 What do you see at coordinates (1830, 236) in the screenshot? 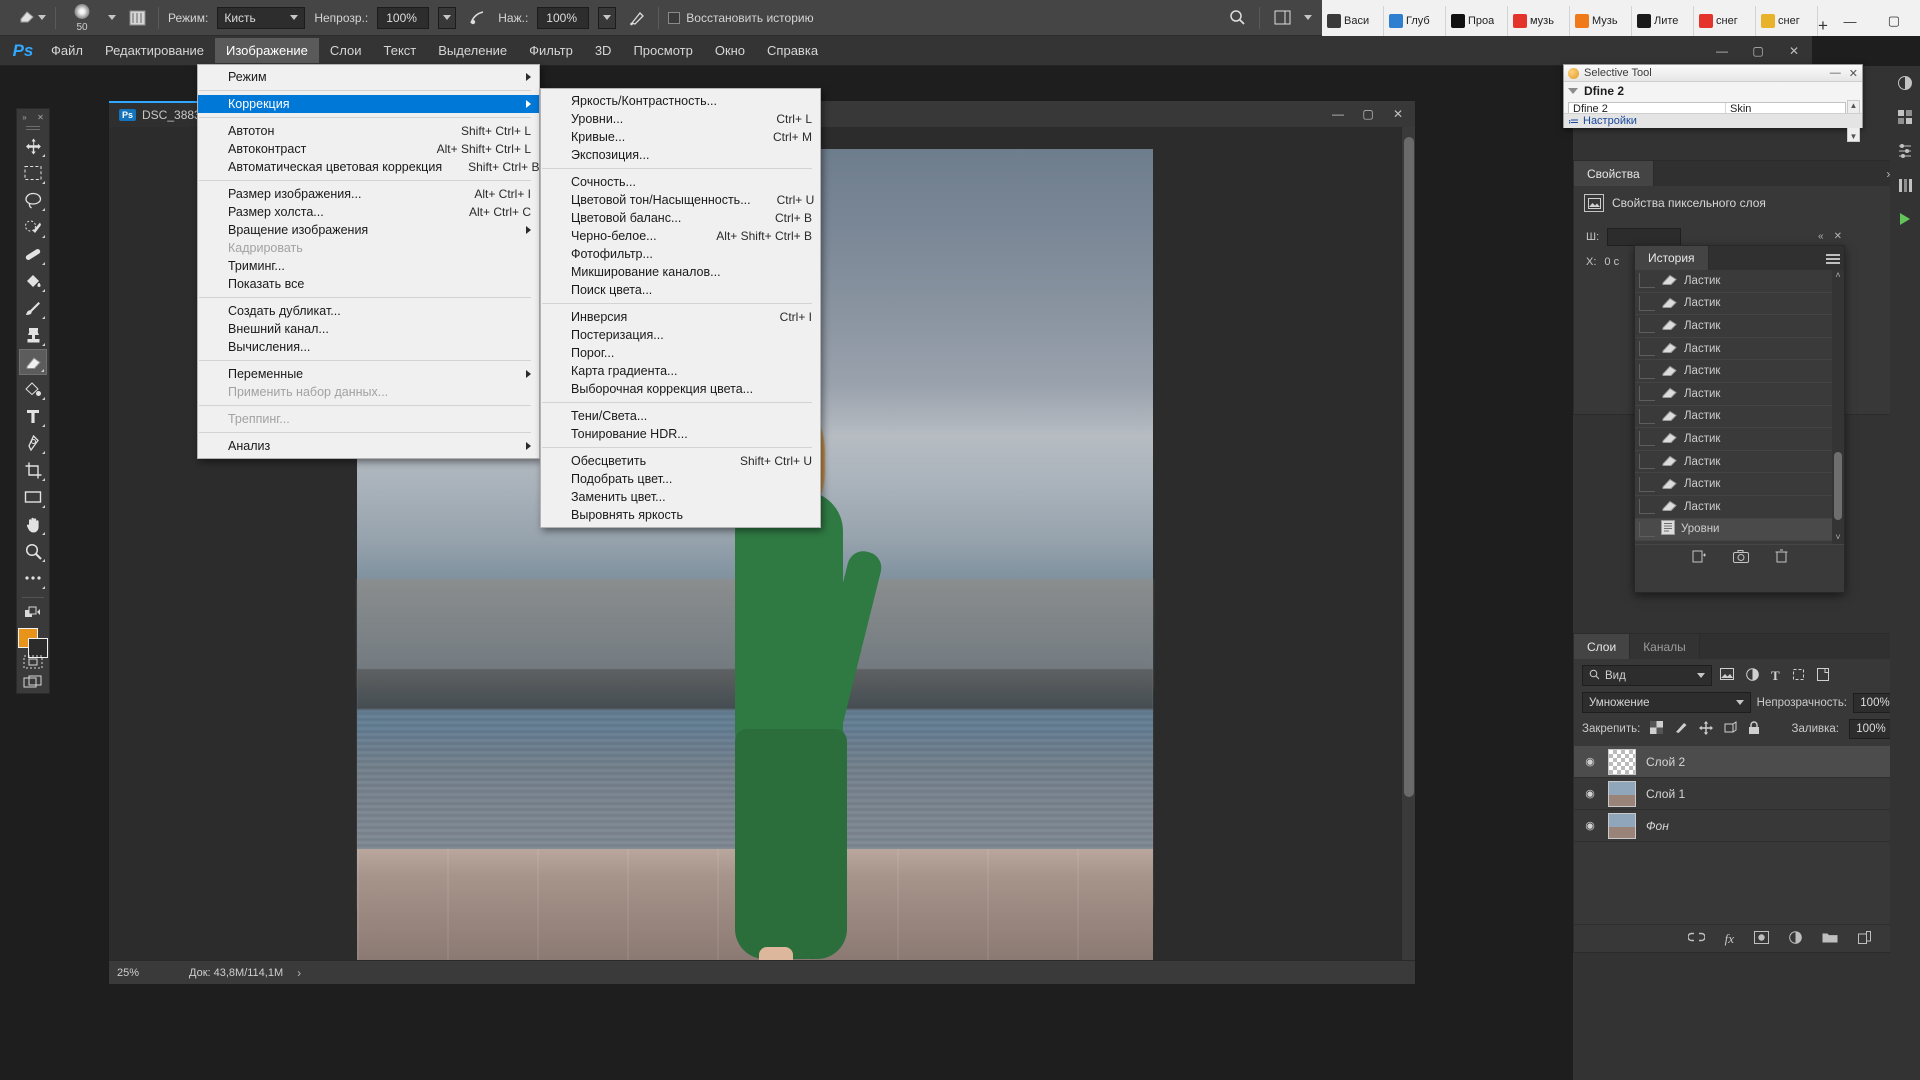
I see `history-panel-window-controls: « ✕` at bounding box center [1830, 236].